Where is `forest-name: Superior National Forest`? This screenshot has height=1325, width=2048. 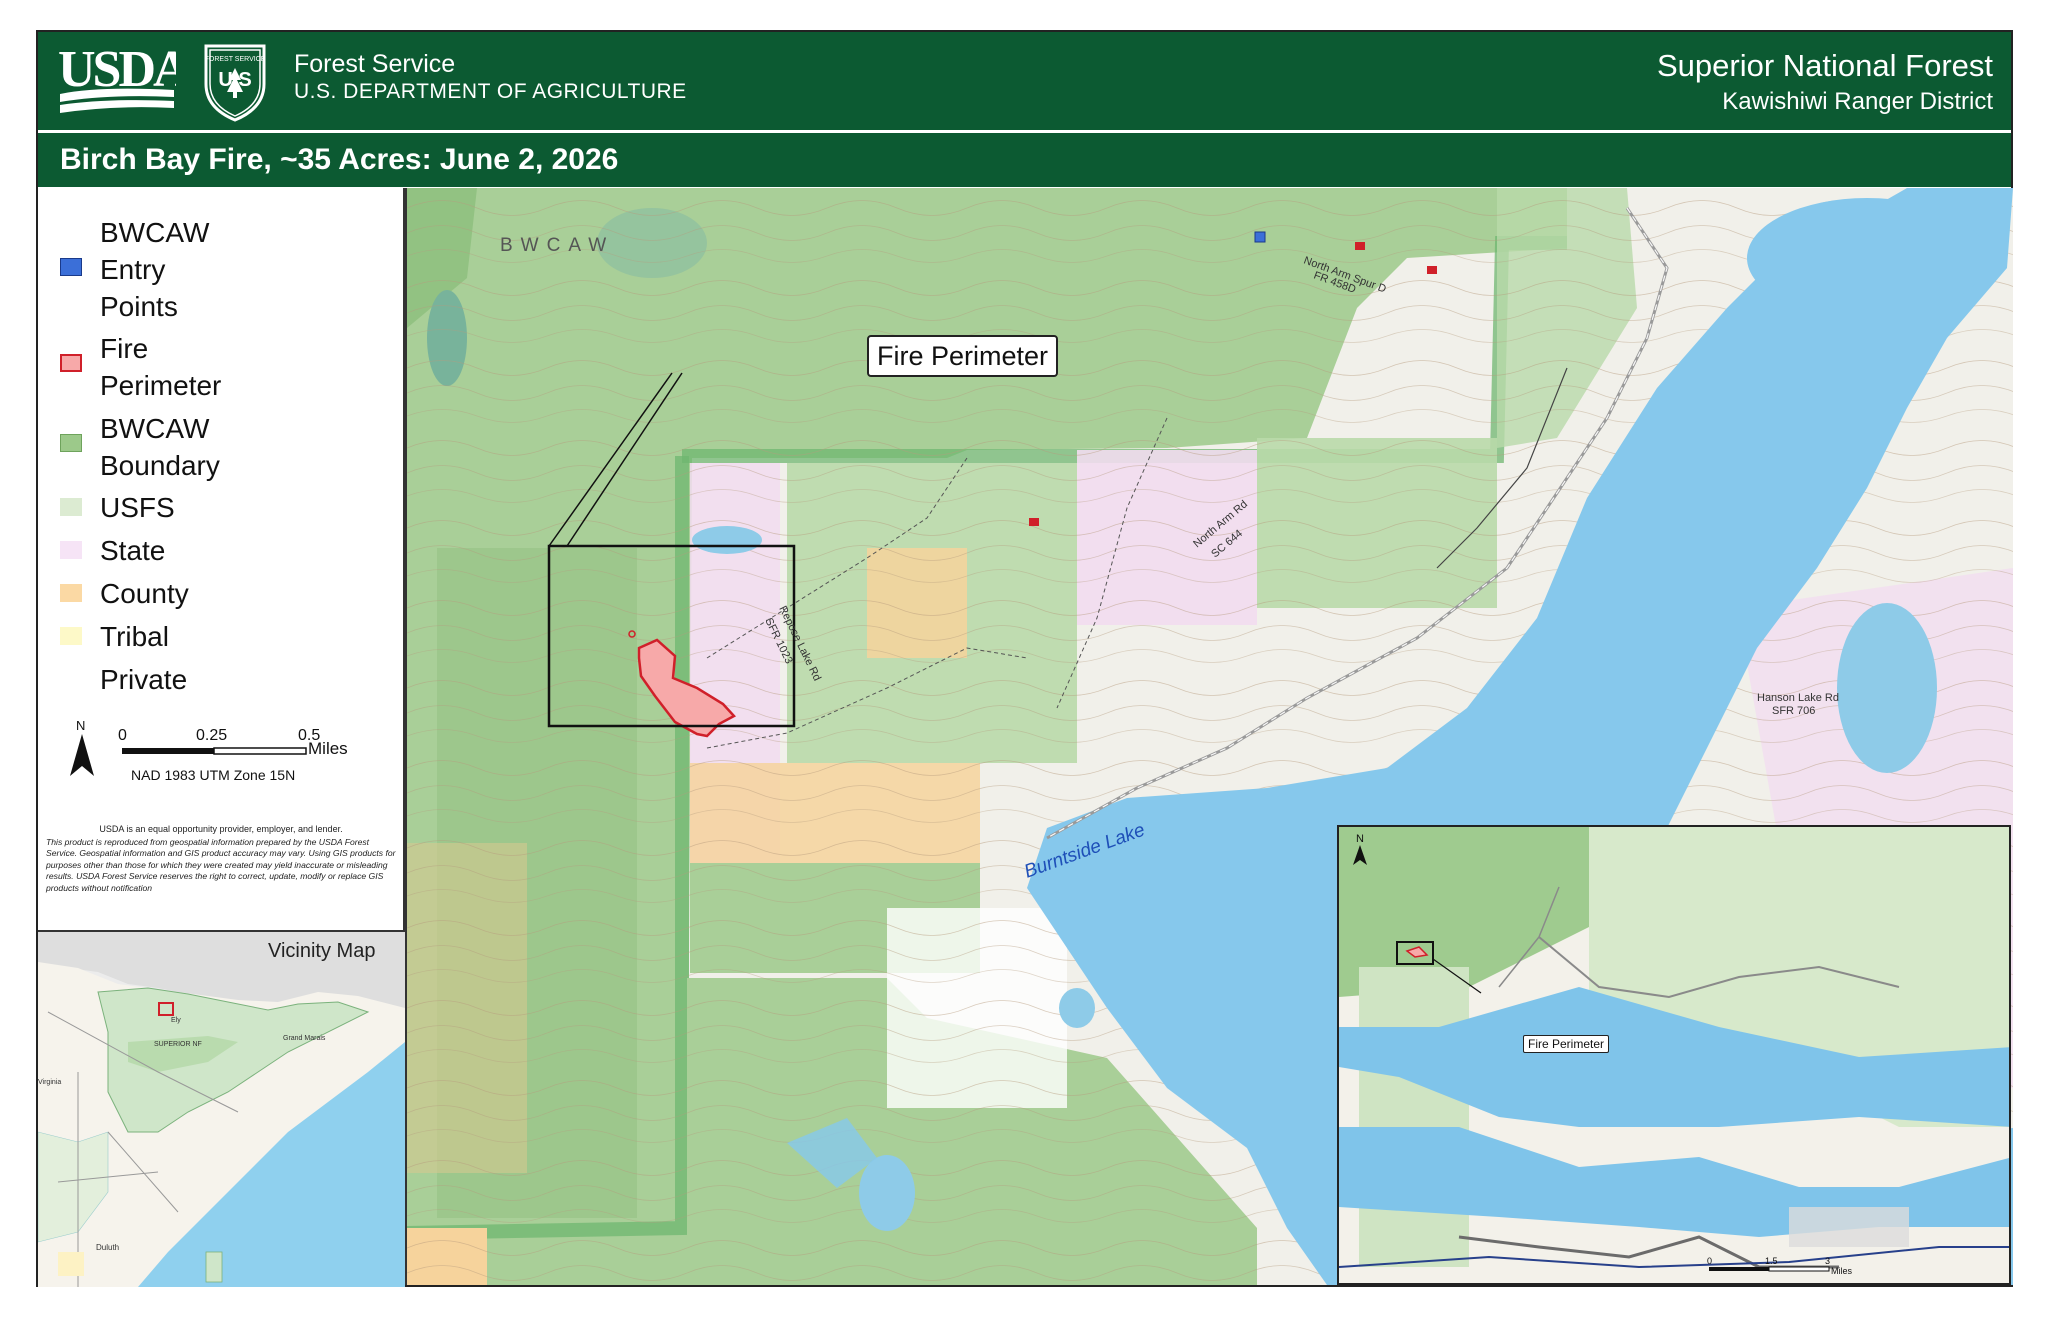 forest-name: Superior National Forest is located at coordinates (1825, 65).